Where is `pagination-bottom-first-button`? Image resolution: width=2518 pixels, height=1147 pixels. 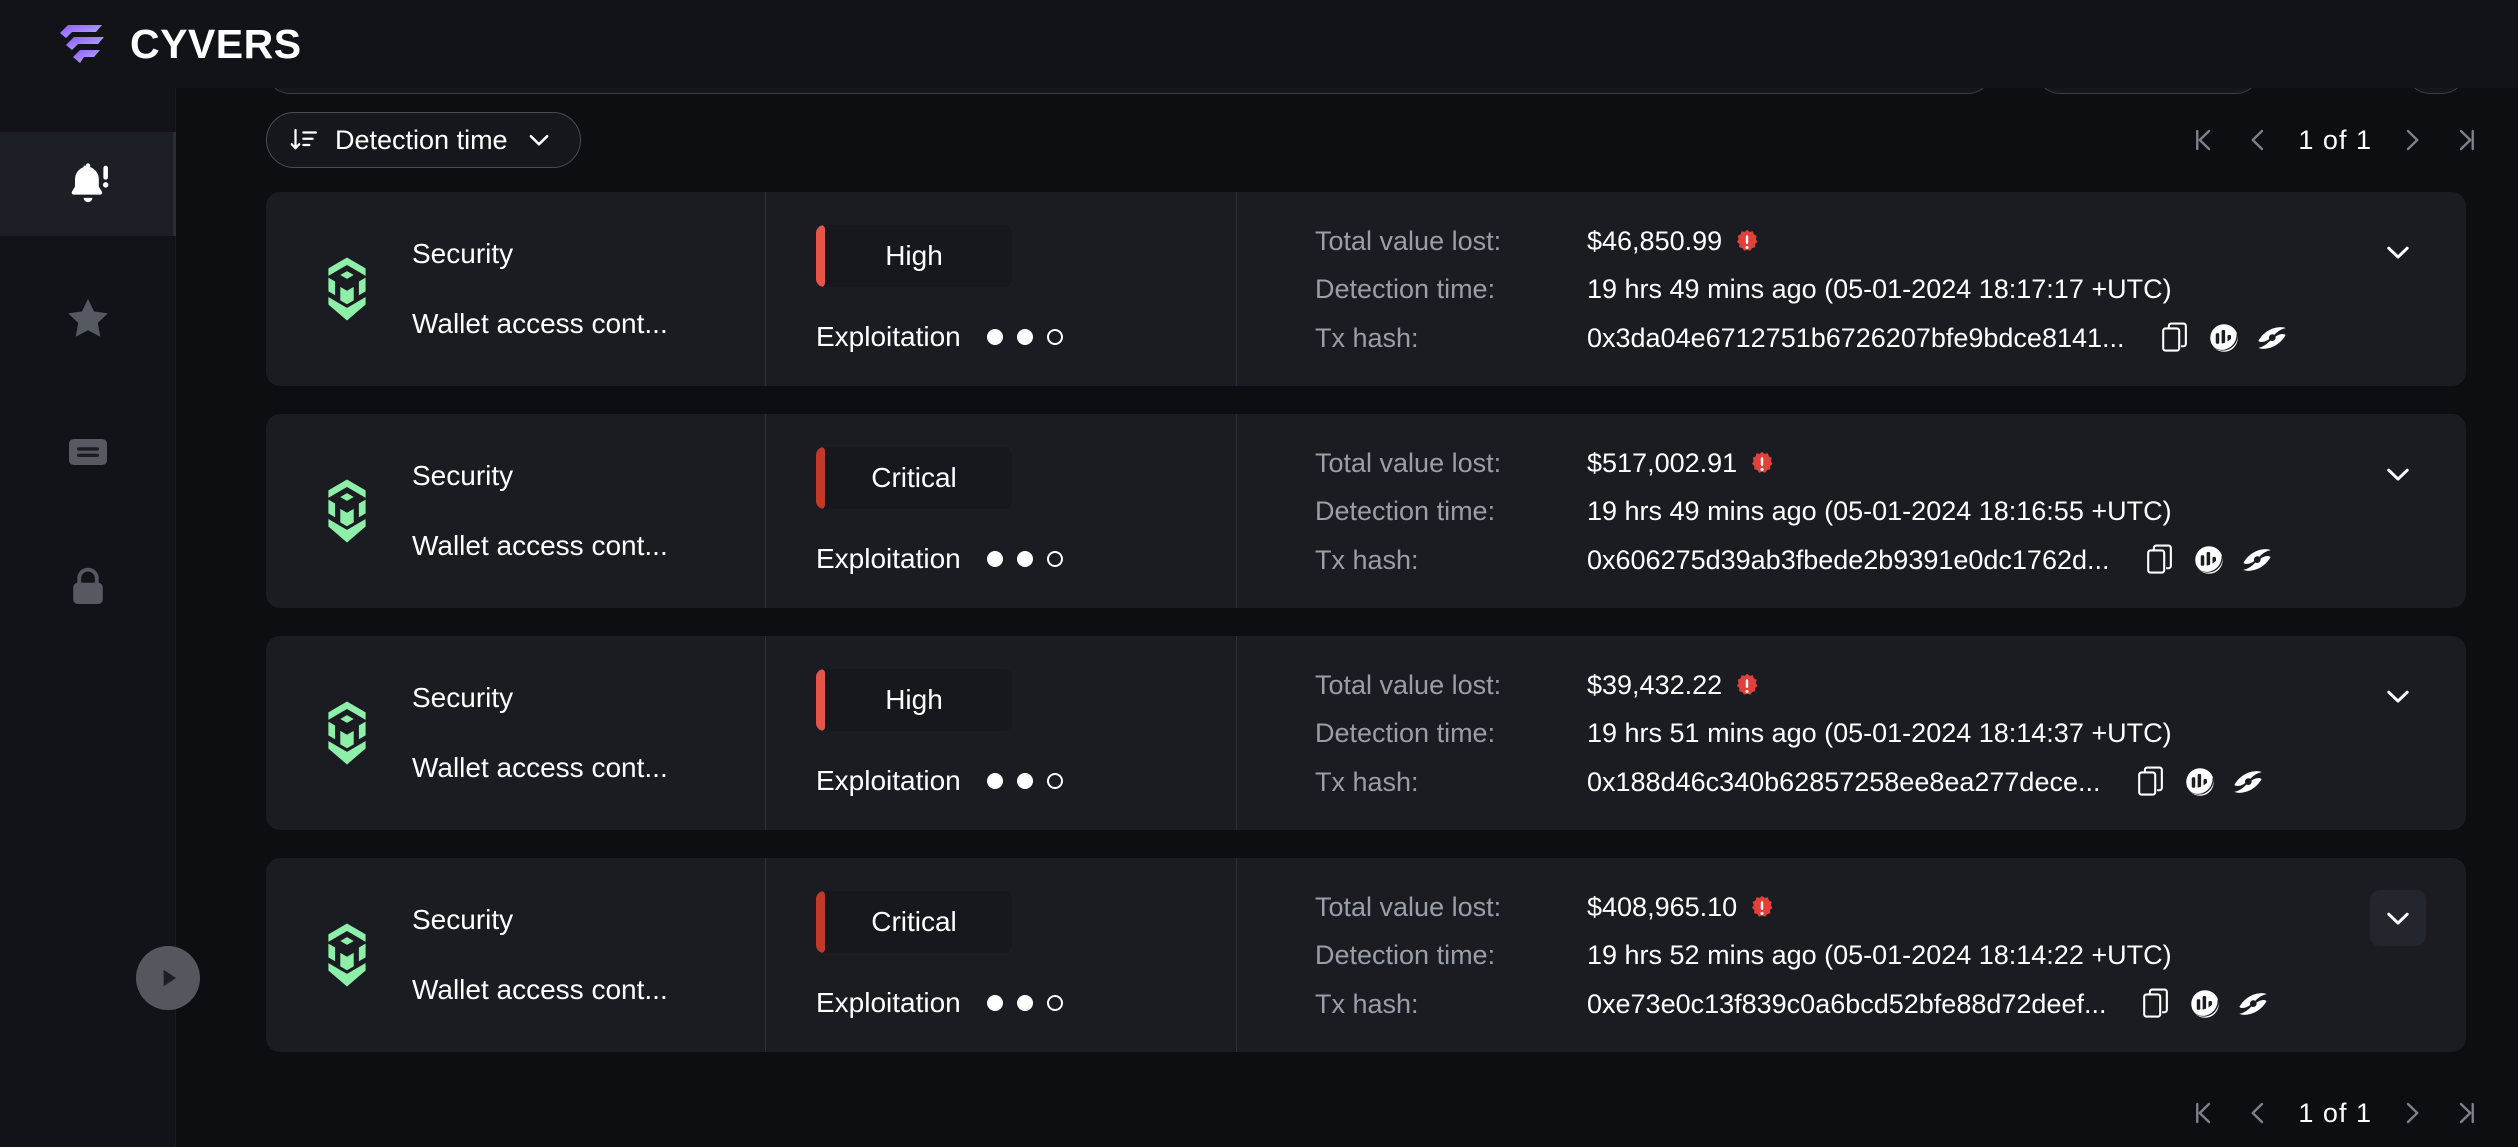
pagination-bottom-first-button is located at coordinates (2204, 1113).